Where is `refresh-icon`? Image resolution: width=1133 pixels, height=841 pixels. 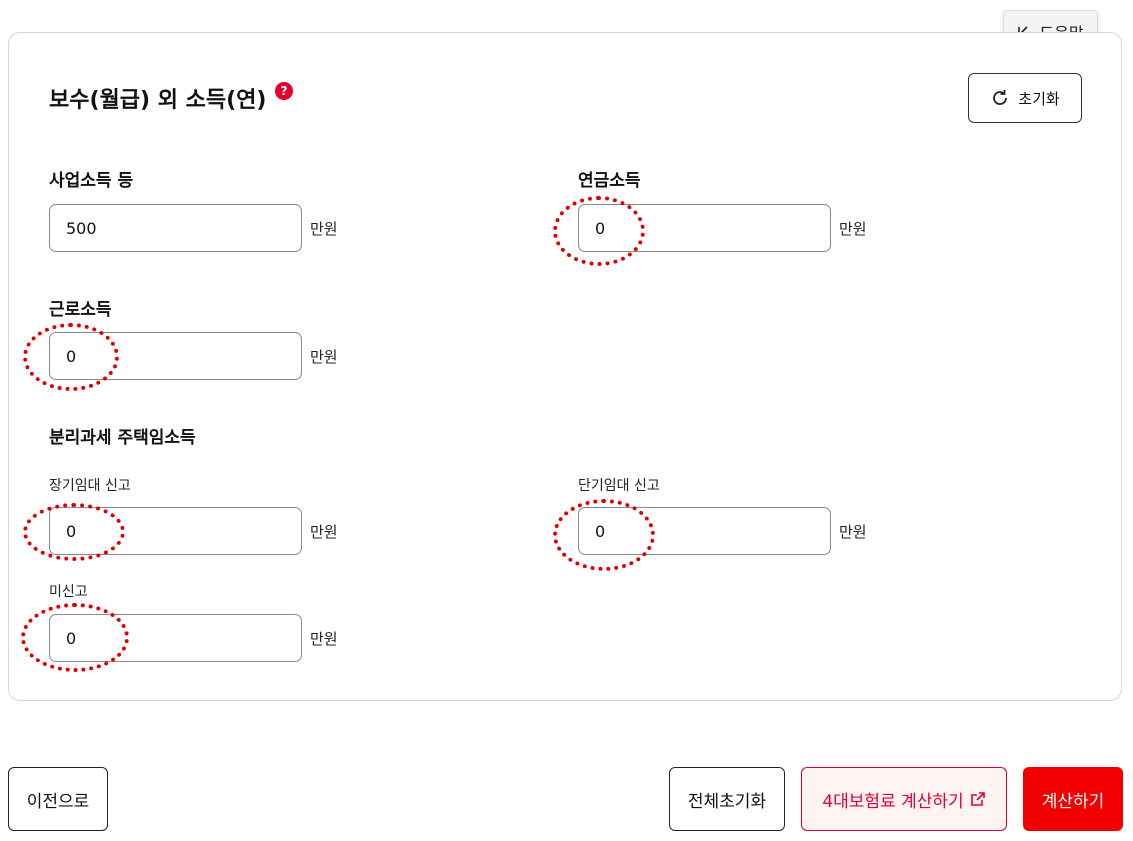
refresh-icon is located at coordinates (1000, 97).